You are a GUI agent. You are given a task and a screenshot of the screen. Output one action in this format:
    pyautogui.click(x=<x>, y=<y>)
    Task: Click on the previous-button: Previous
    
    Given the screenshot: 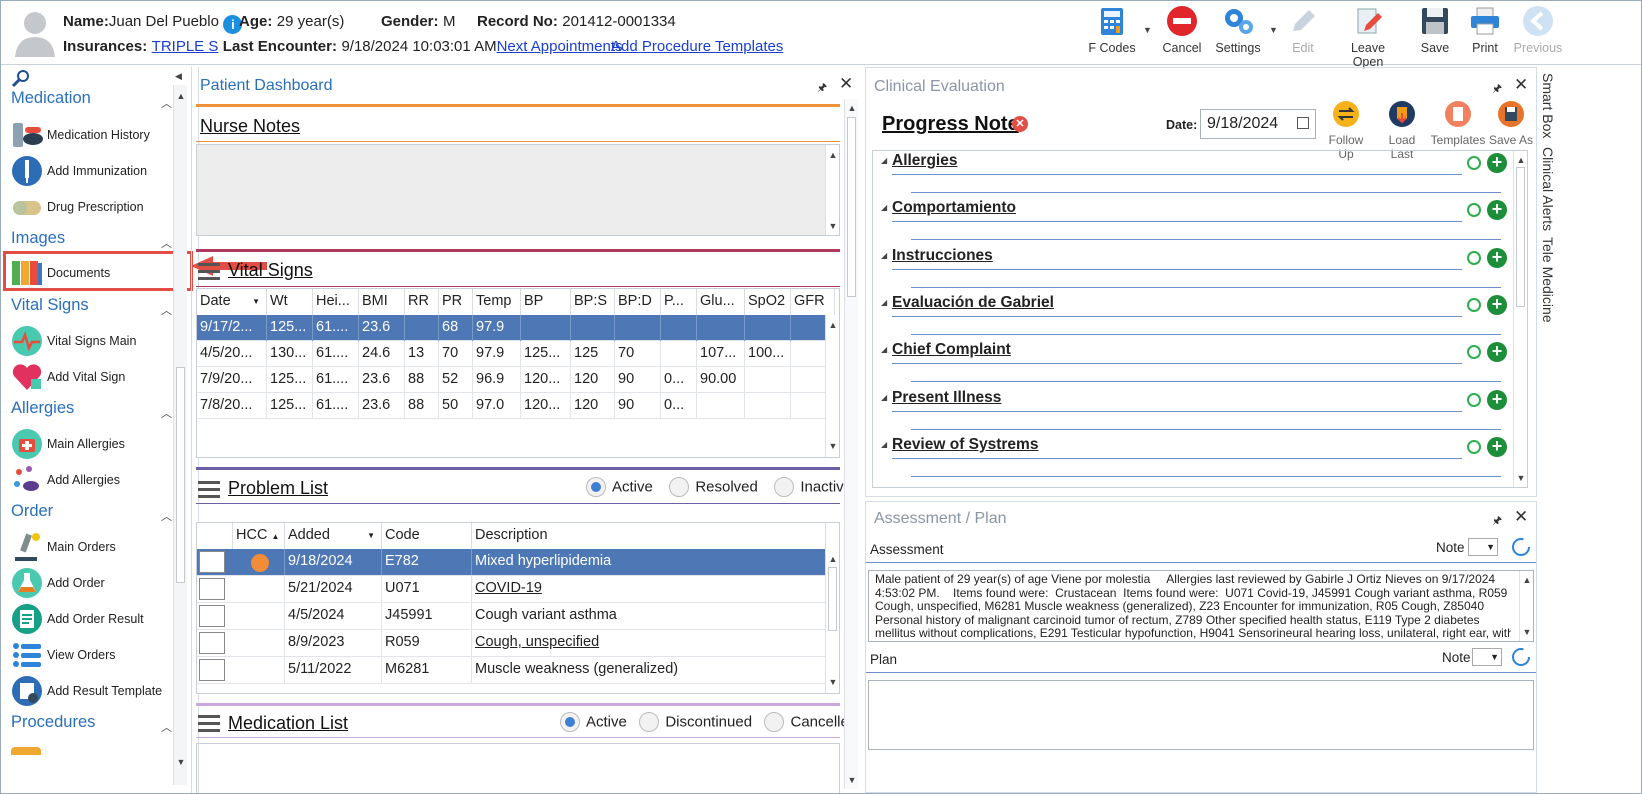 What is the action you would take?
    pyautogui.click(x=1538, y=33)
    